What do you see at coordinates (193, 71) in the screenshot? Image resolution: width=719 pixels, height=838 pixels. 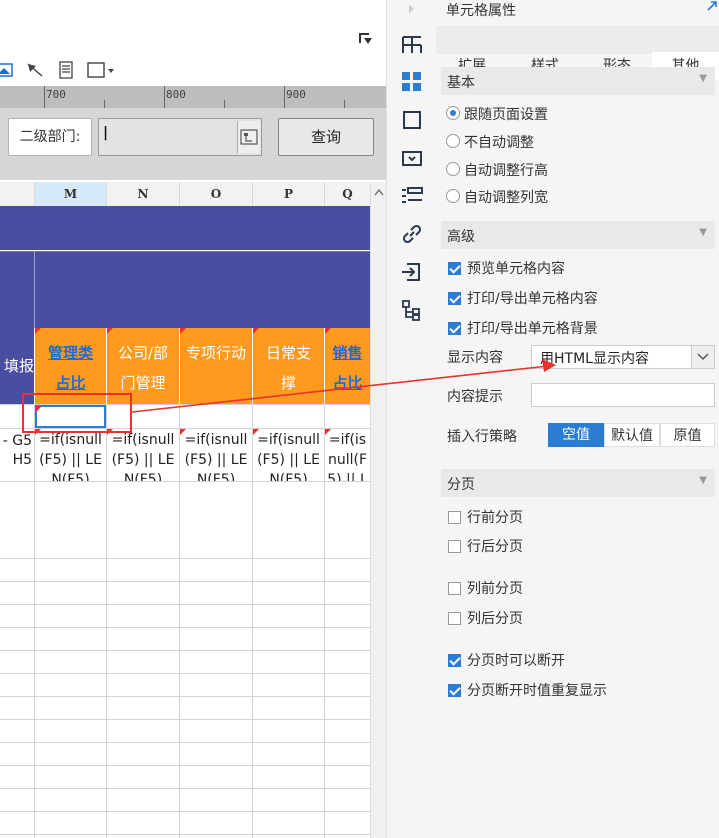 I see `insert-toolbar` at bounding box center [193, 71].